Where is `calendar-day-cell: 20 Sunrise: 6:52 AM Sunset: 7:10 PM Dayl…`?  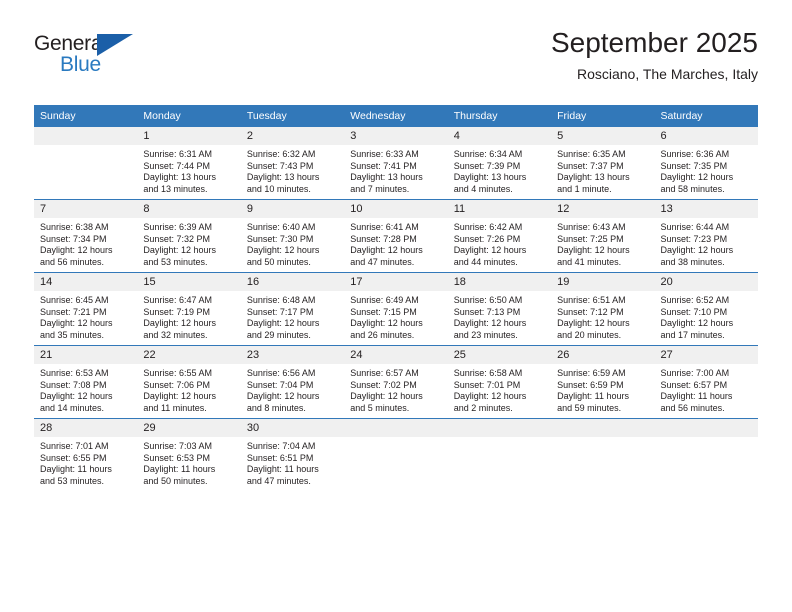
calendar-day-cell: 20 Sunrise: 6:52 AM Sunset: 7:10 PM Dayl… is located at coordinates (706, 309).